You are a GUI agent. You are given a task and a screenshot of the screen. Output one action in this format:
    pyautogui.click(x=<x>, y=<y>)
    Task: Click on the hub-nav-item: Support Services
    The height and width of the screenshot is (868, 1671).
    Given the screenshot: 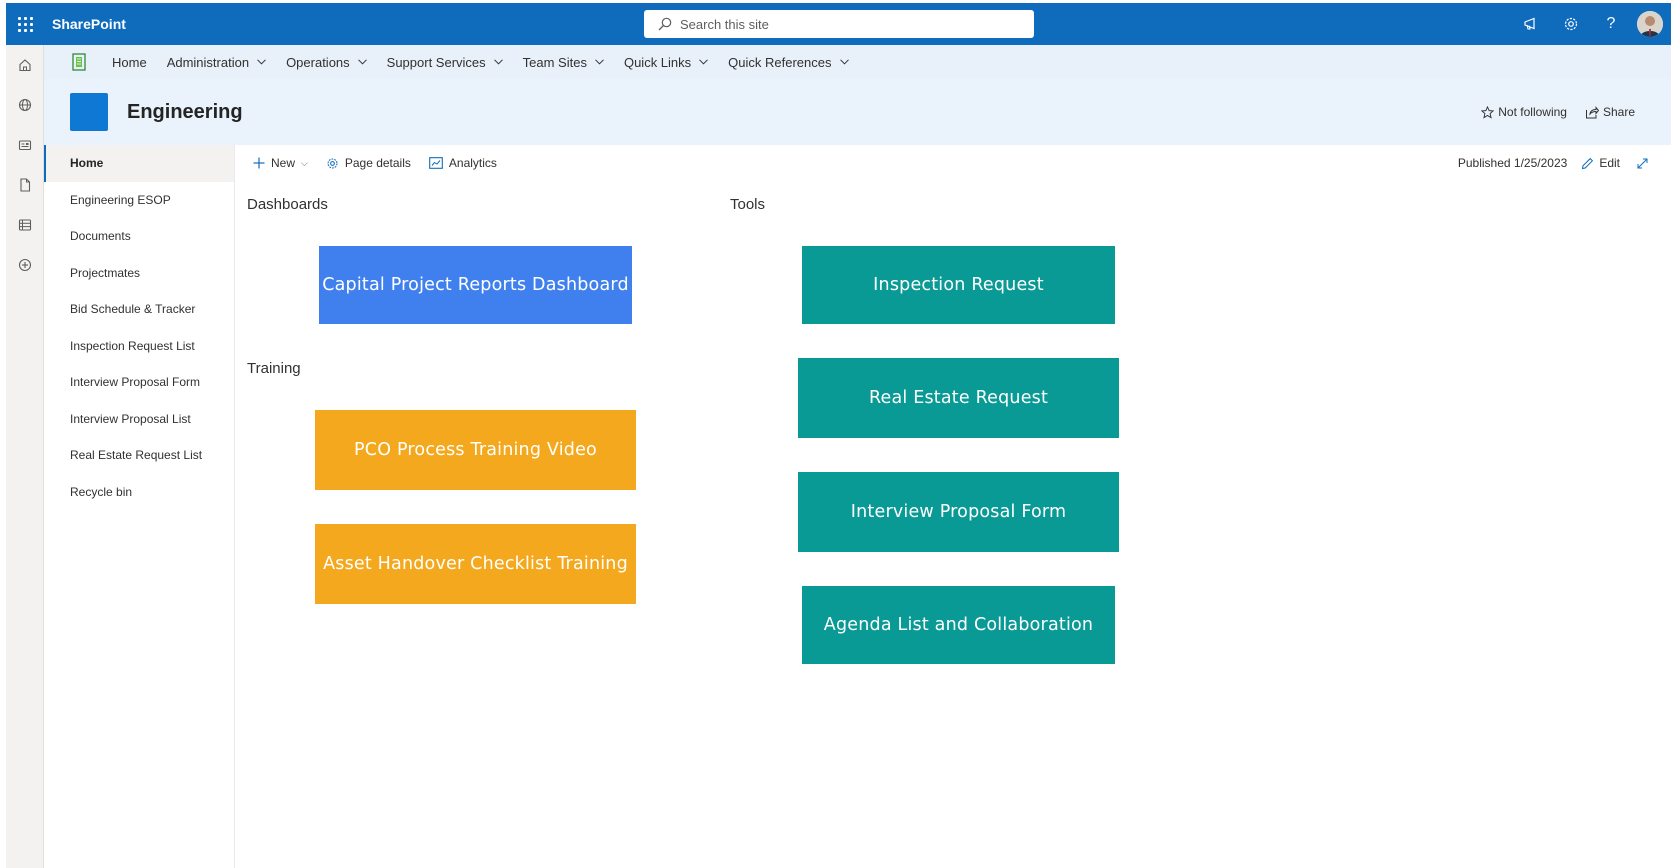 What is the action you would take?
    pyautogui.click(x=445, y=62)
    